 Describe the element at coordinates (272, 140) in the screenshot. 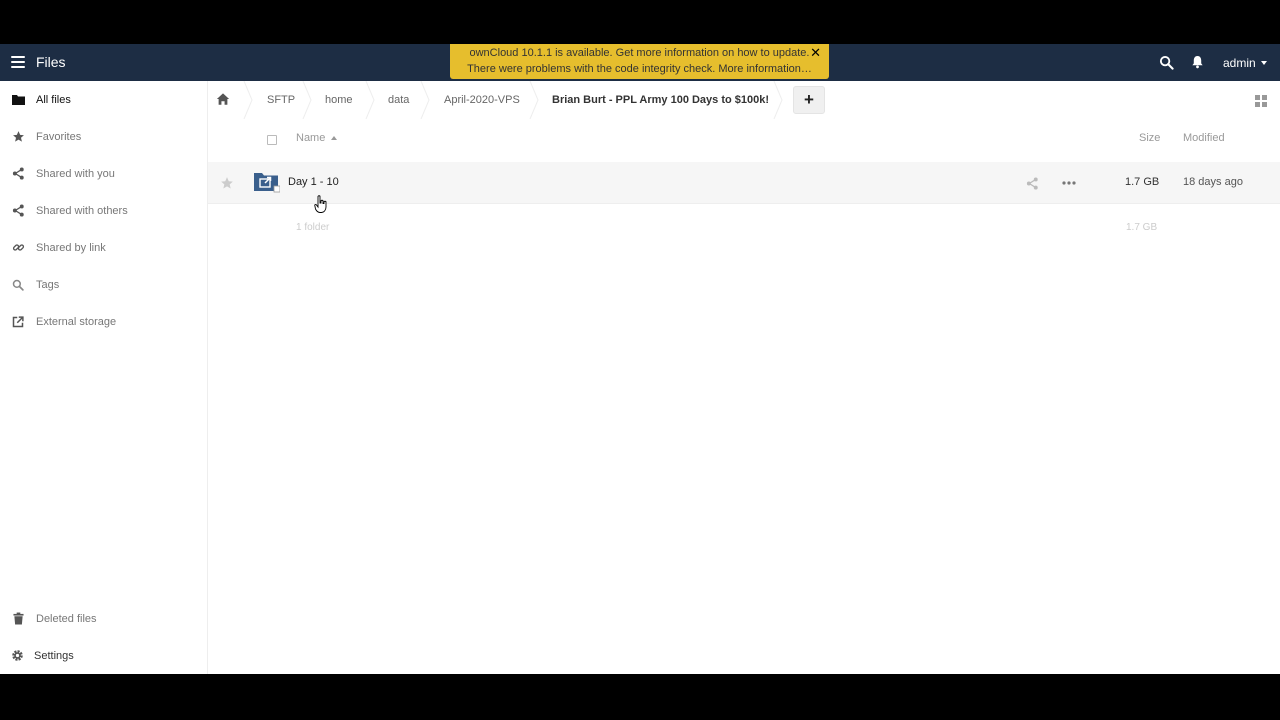

I see `select-all-checkbox` at that location.